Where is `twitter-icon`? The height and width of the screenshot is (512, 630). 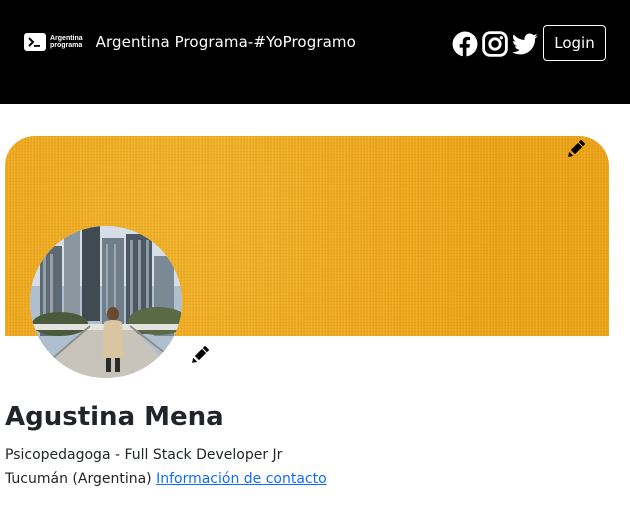 twitter-icon is located at coordinates (525, 44).